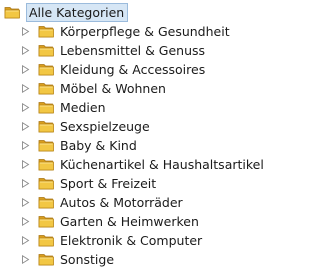  I want to click on tree-item-label: Garten & Heimwerken, so click(129, 221).